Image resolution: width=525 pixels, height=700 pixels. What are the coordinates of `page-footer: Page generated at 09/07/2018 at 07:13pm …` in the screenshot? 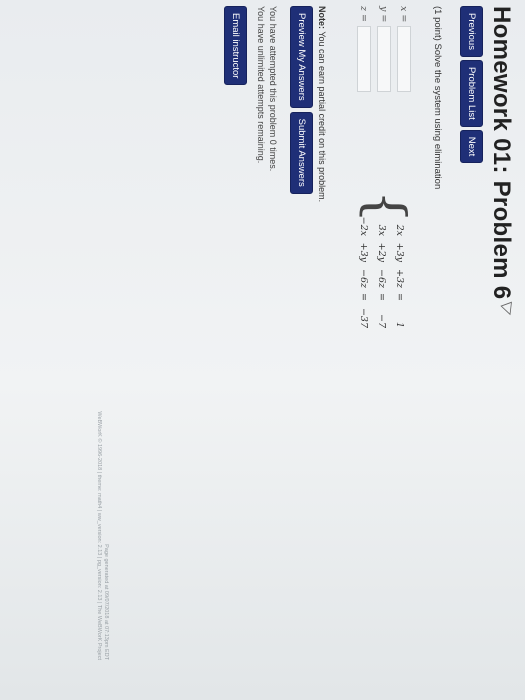 It's located at (102, 535).